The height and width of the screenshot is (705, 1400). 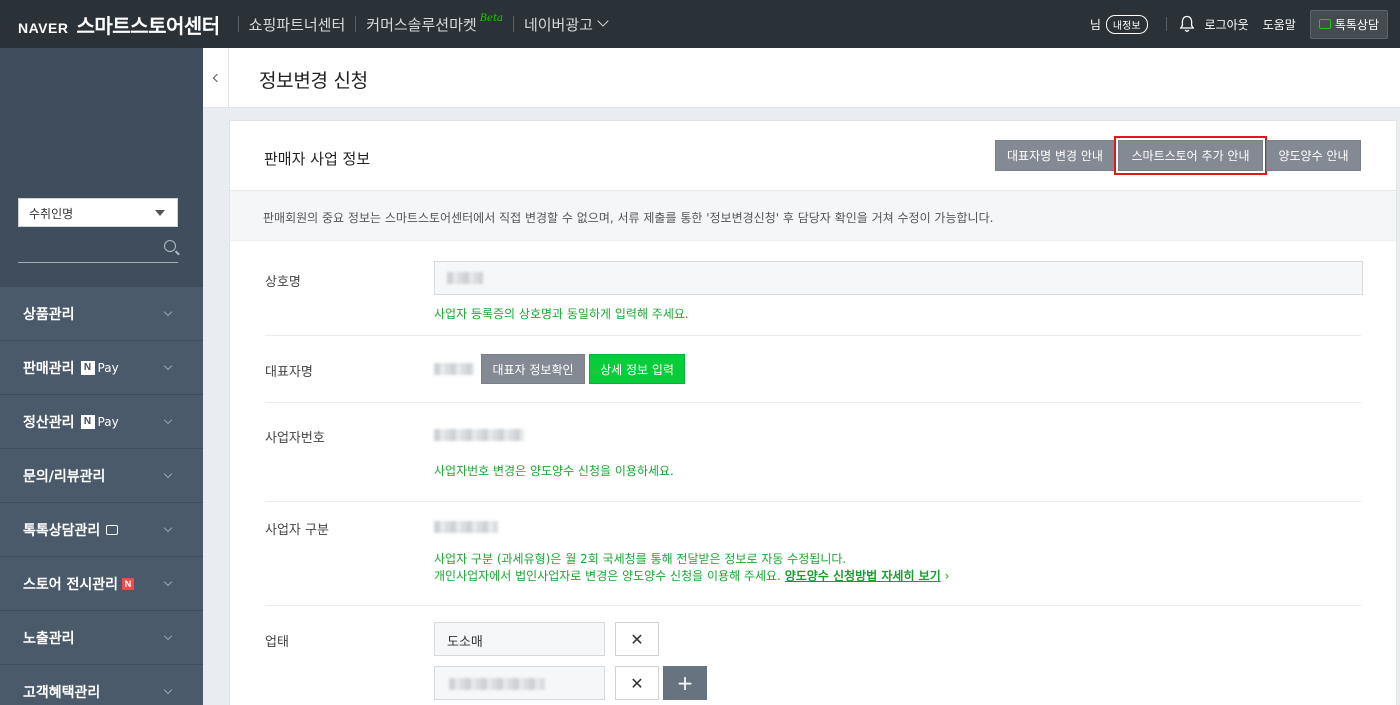 I want to click on transfer-guide-button: 양도양수 안내, so click(x=1313, y=155).